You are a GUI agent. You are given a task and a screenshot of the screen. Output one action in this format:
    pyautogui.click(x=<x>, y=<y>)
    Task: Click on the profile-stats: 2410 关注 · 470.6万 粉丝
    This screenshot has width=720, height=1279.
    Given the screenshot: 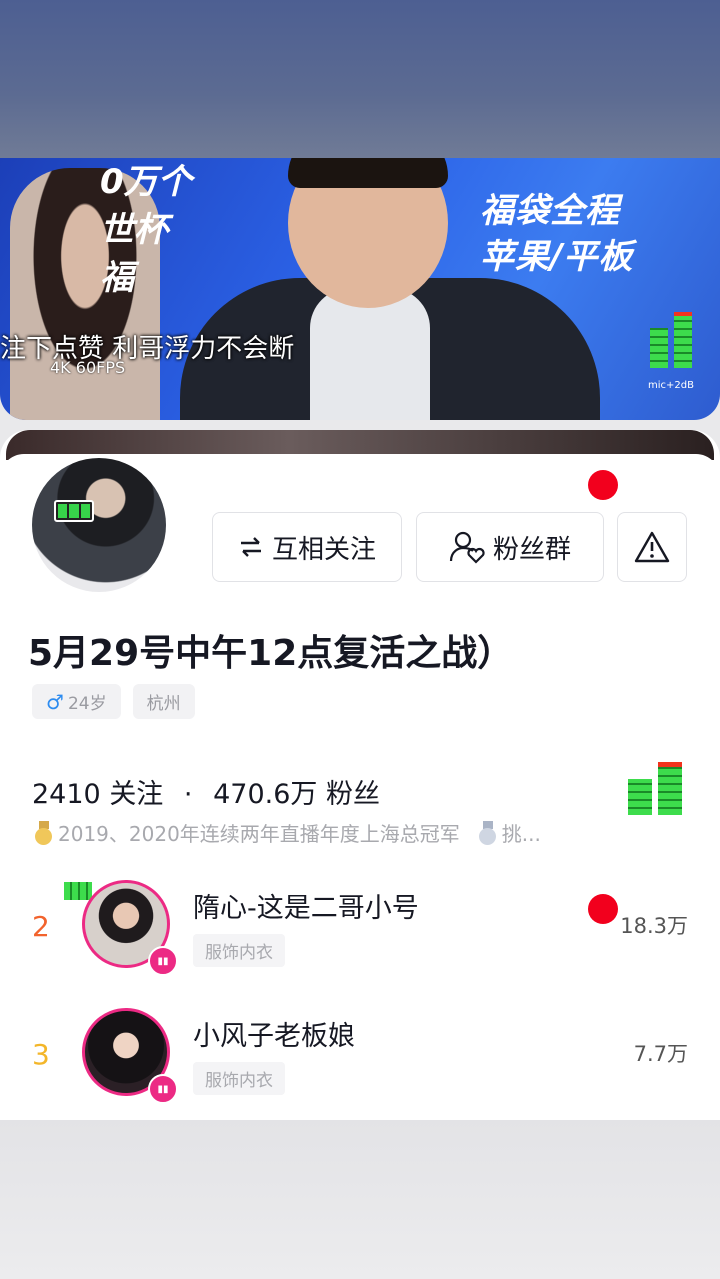 What is the action you would take?
    pyautogui.click(x=206, y=794)
    